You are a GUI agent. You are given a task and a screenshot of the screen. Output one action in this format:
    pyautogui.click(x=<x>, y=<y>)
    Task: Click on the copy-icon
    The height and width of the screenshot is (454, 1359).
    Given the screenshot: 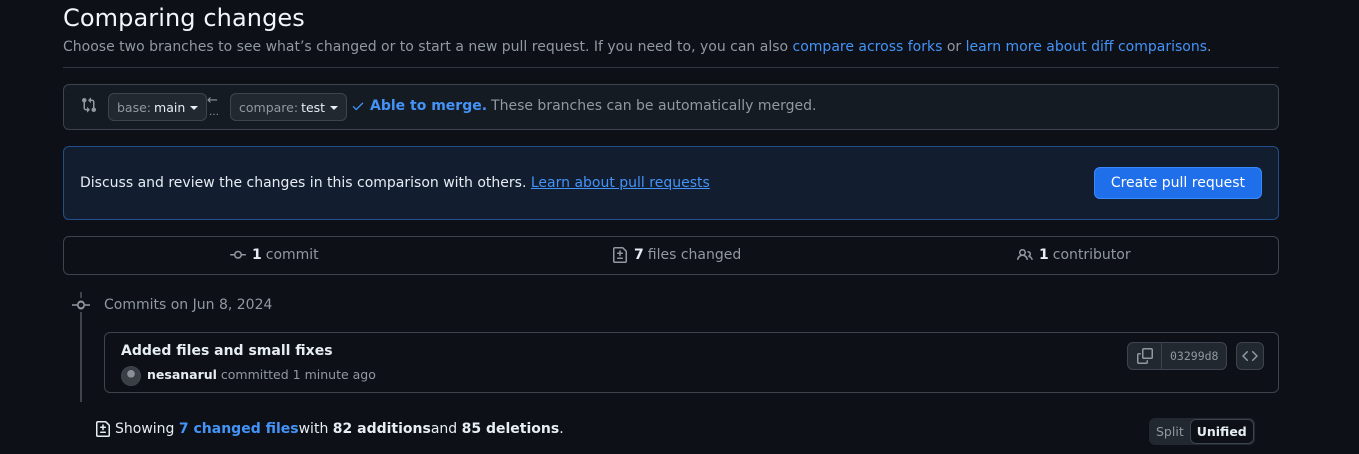 What is the action you would take?
    pyautogui.click(x=1144, y=356)
    